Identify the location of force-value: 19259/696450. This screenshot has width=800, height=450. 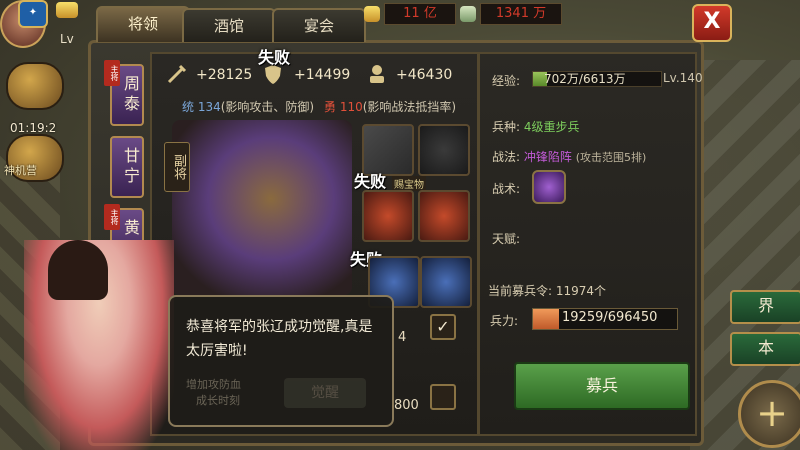
(610, 317).